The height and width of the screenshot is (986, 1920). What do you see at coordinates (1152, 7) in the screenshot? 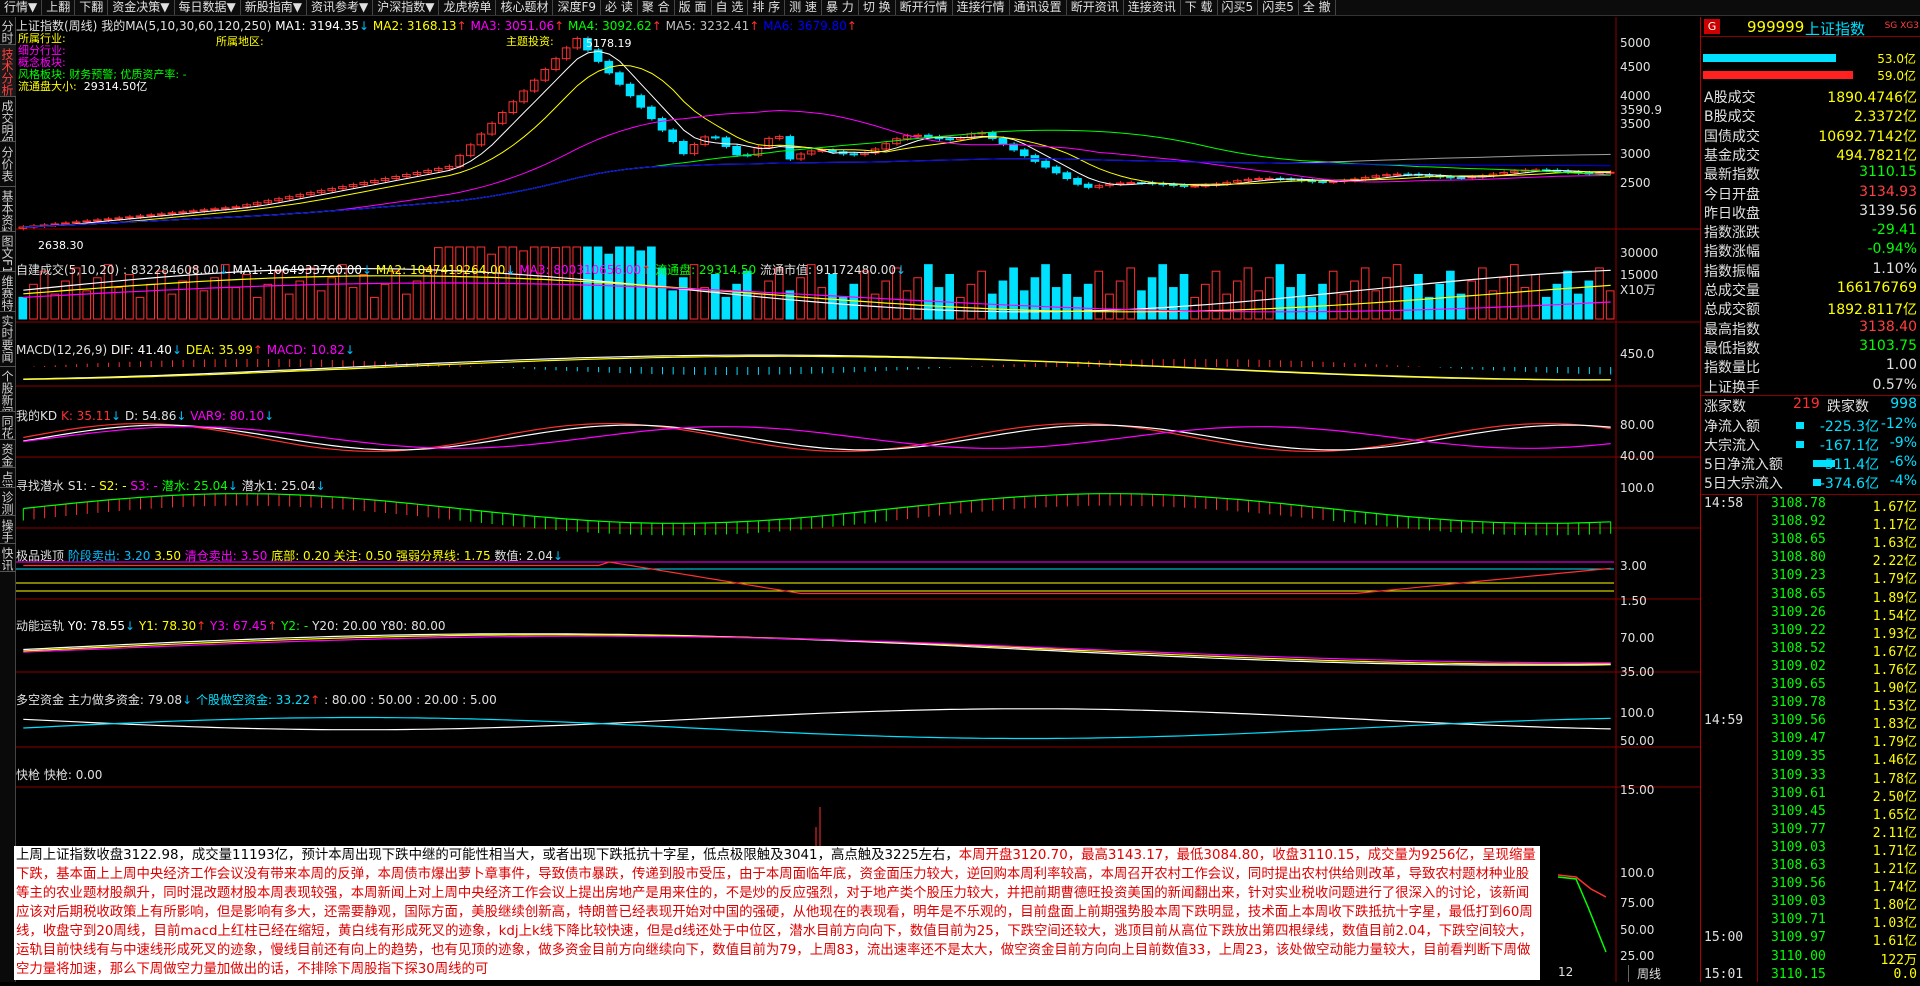
I see `menu-item: 连接资讯` at bounding box center [1152, 7].